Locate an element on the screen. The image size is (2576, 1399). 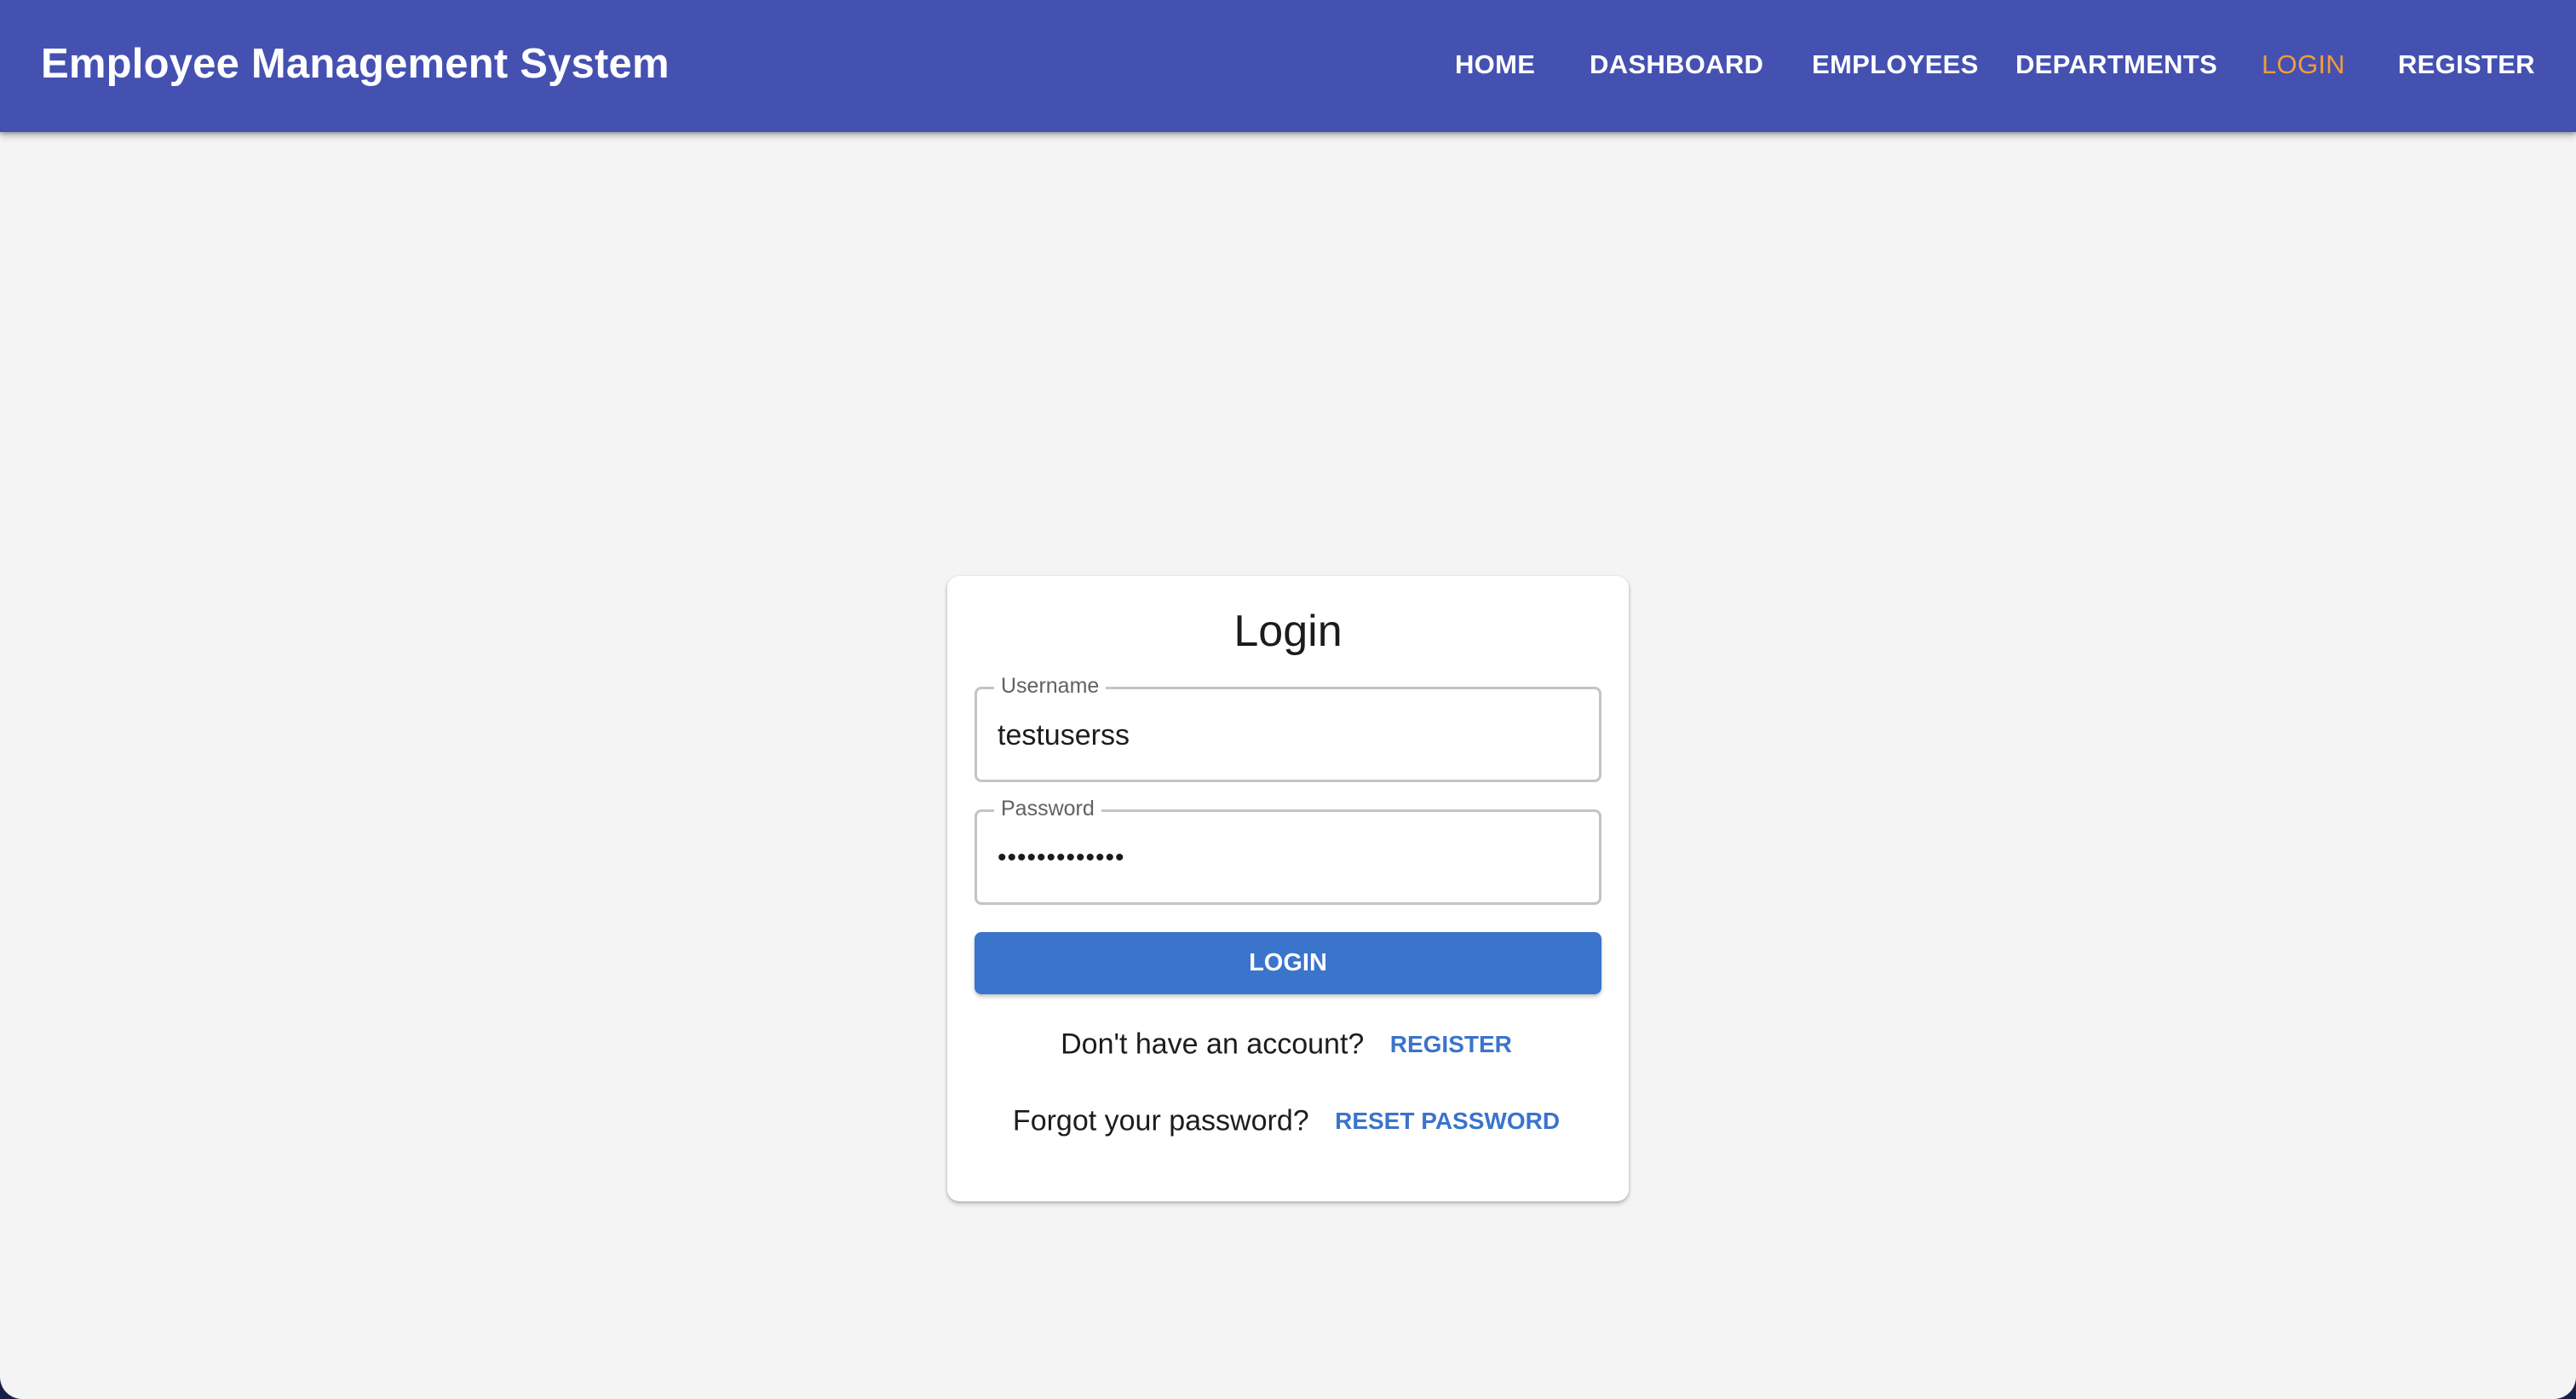
app-title: Employee Management System is located at coordinates (355, 64).